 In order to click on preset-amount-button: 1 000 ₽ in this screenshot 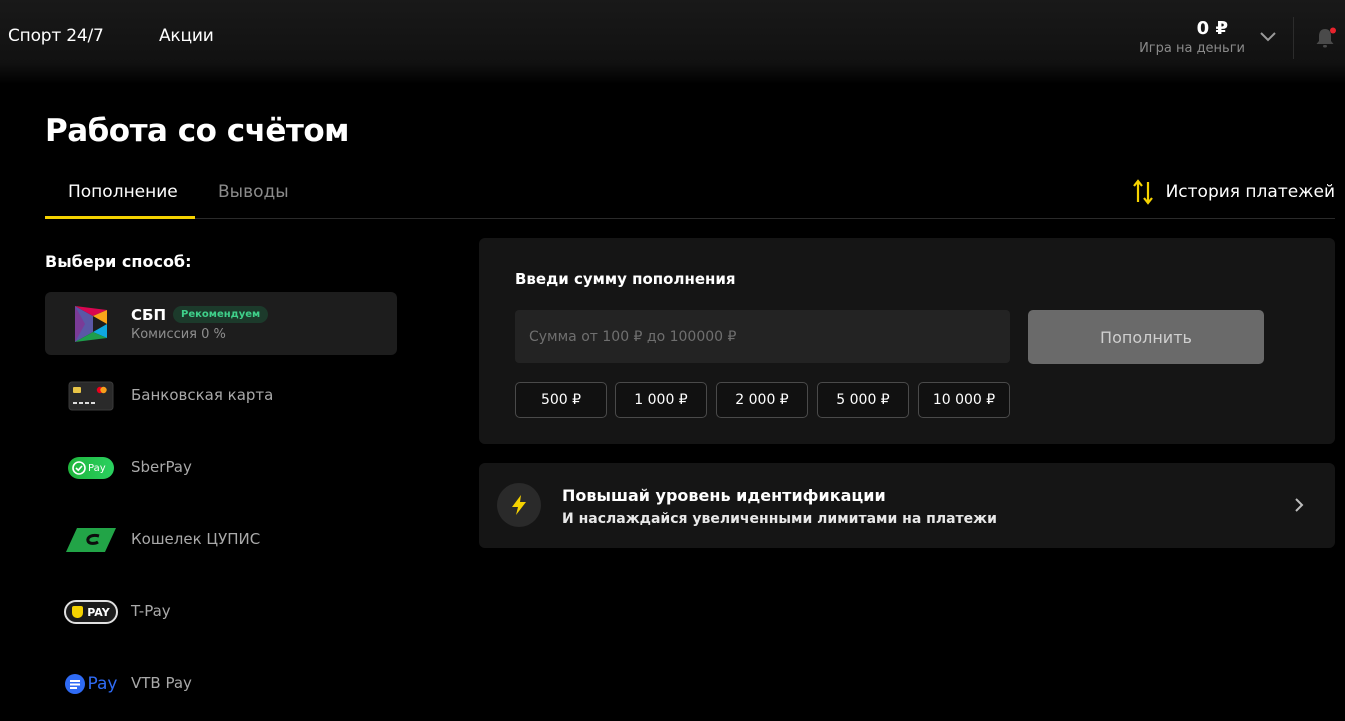, I will do `click(661, 400)`.